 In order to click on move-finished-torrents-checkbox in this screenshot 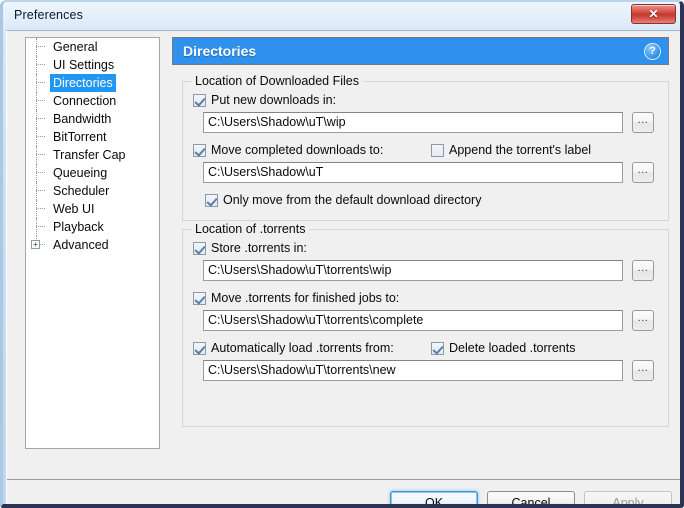, I will do `click(199, 298)`.